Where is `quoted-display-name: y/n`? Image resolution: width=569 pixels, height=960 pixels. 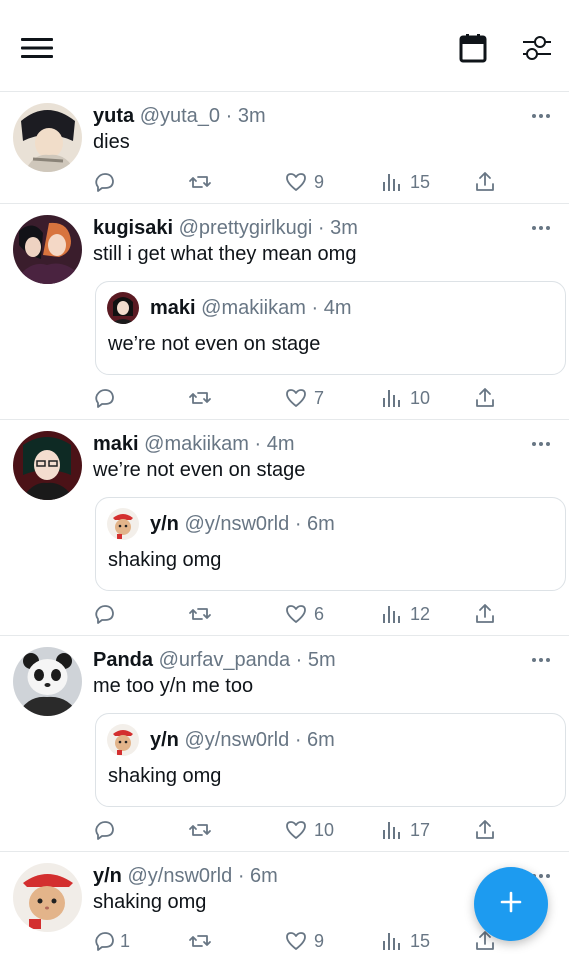
quoted-display-name: y/n is located at coordinates (164, 524).